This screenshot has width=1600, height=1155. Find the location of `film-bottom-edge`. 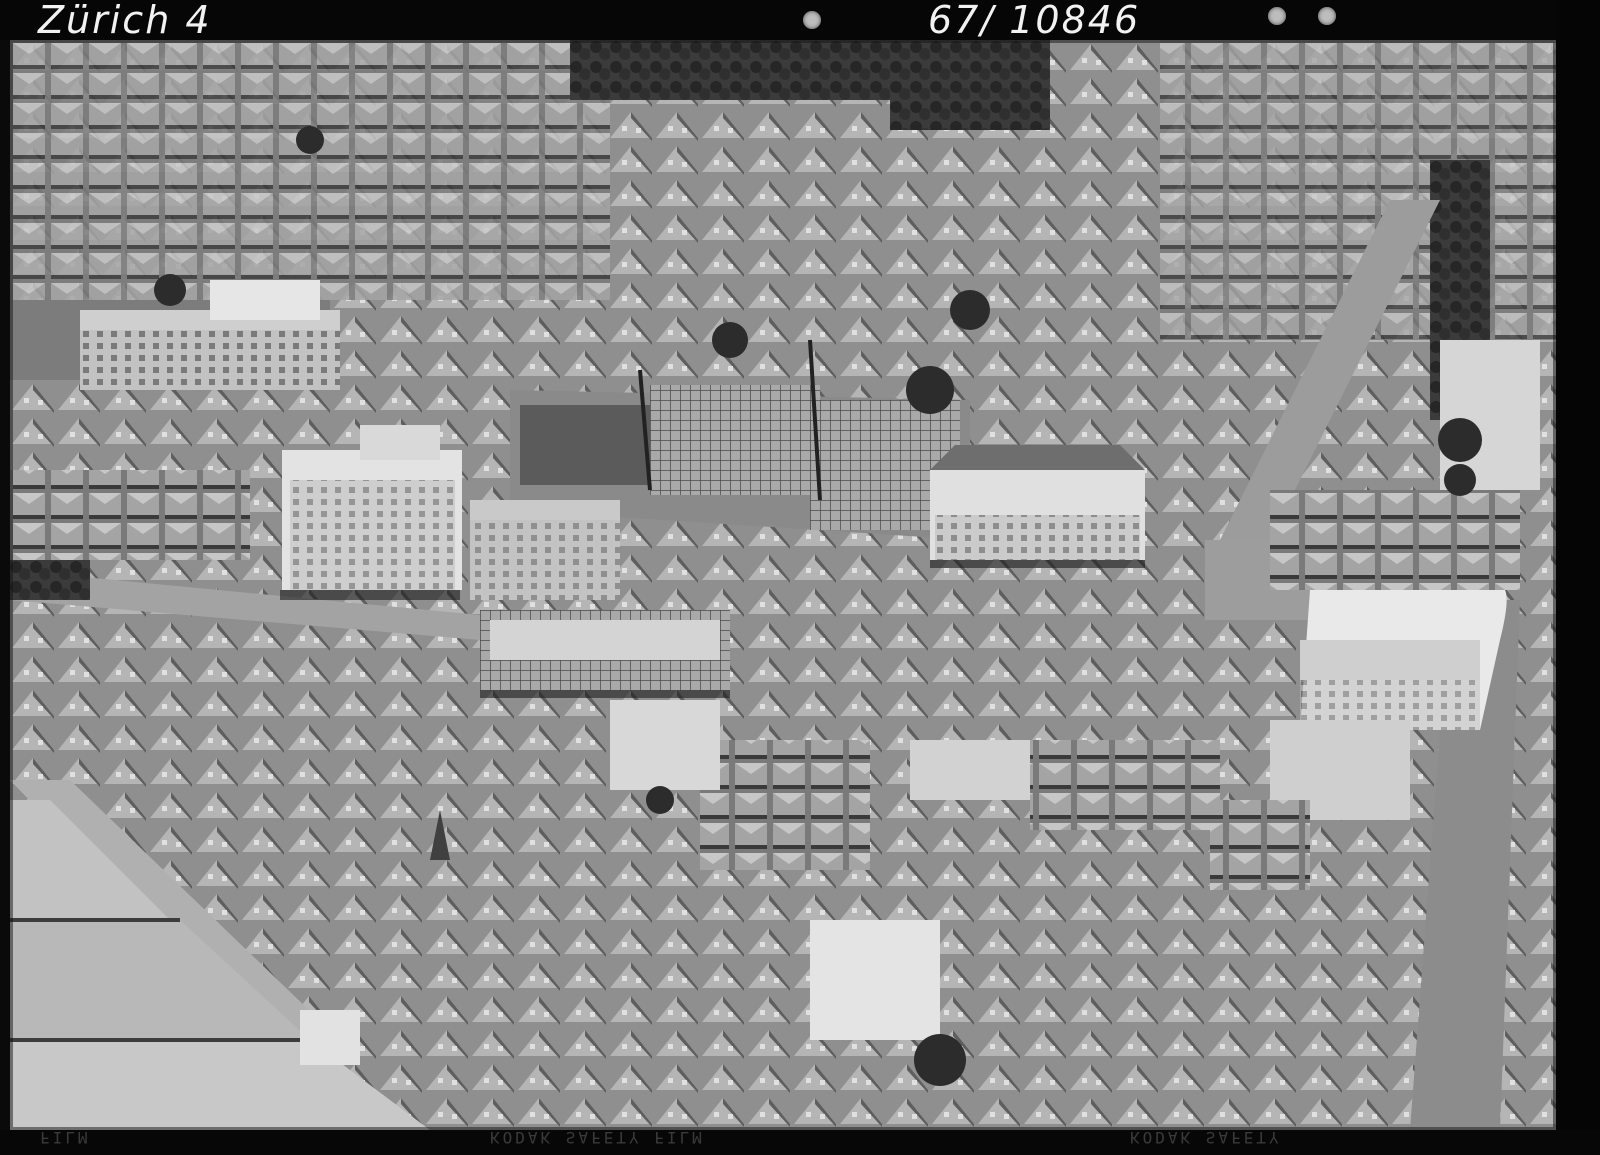

film-bottom-edge is located at coordinates (800, 1142).